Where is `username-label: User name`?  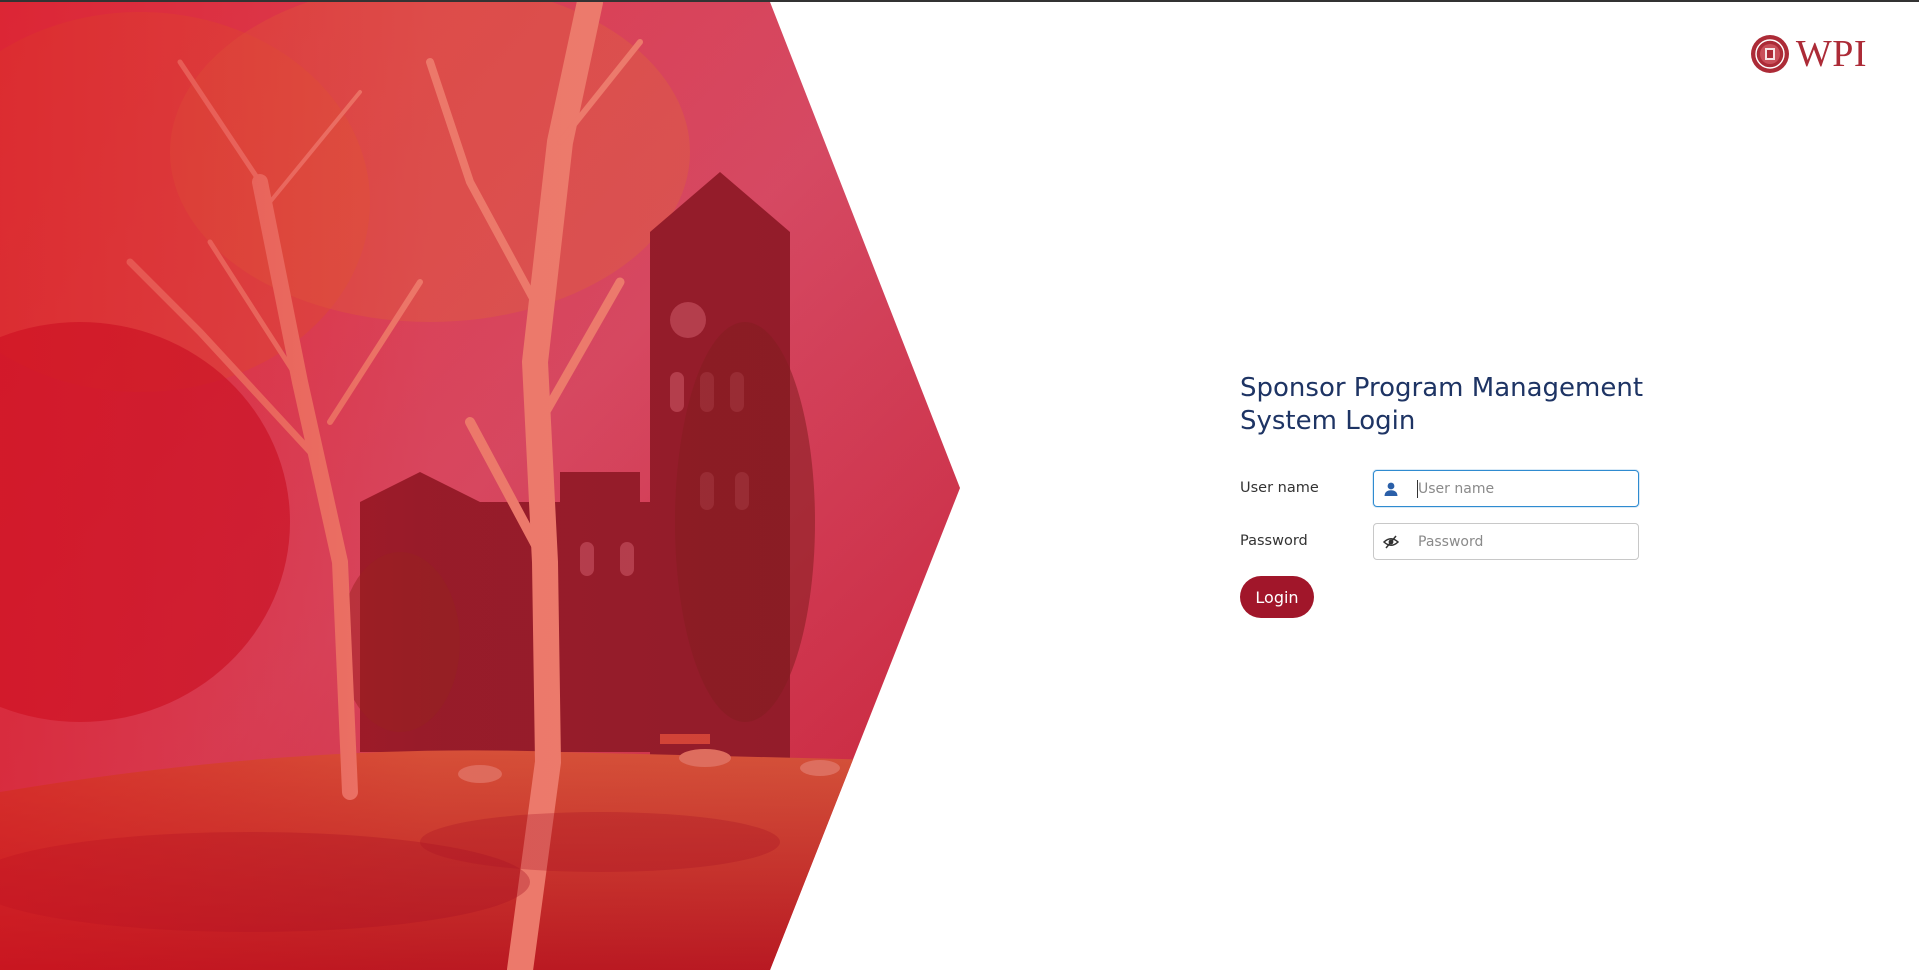
username-label: User name is located at coordinates (1279, 488).